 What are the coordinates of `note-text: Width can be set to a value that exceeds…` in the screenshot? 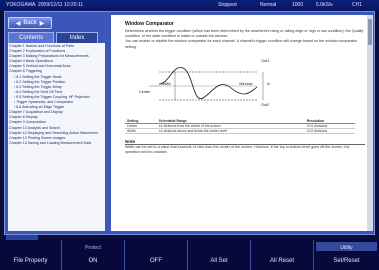 It's located at (237, 149).